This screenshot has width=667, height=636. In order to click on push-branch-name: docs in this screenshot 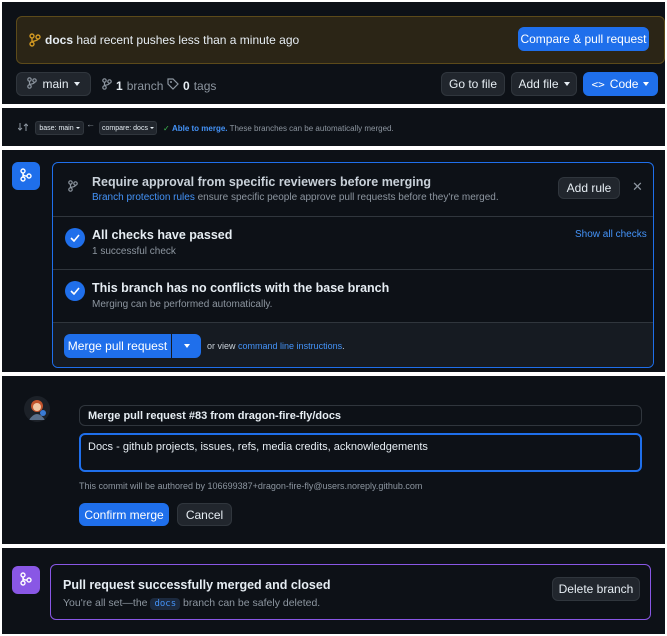, I will do `click(59, 40)`.